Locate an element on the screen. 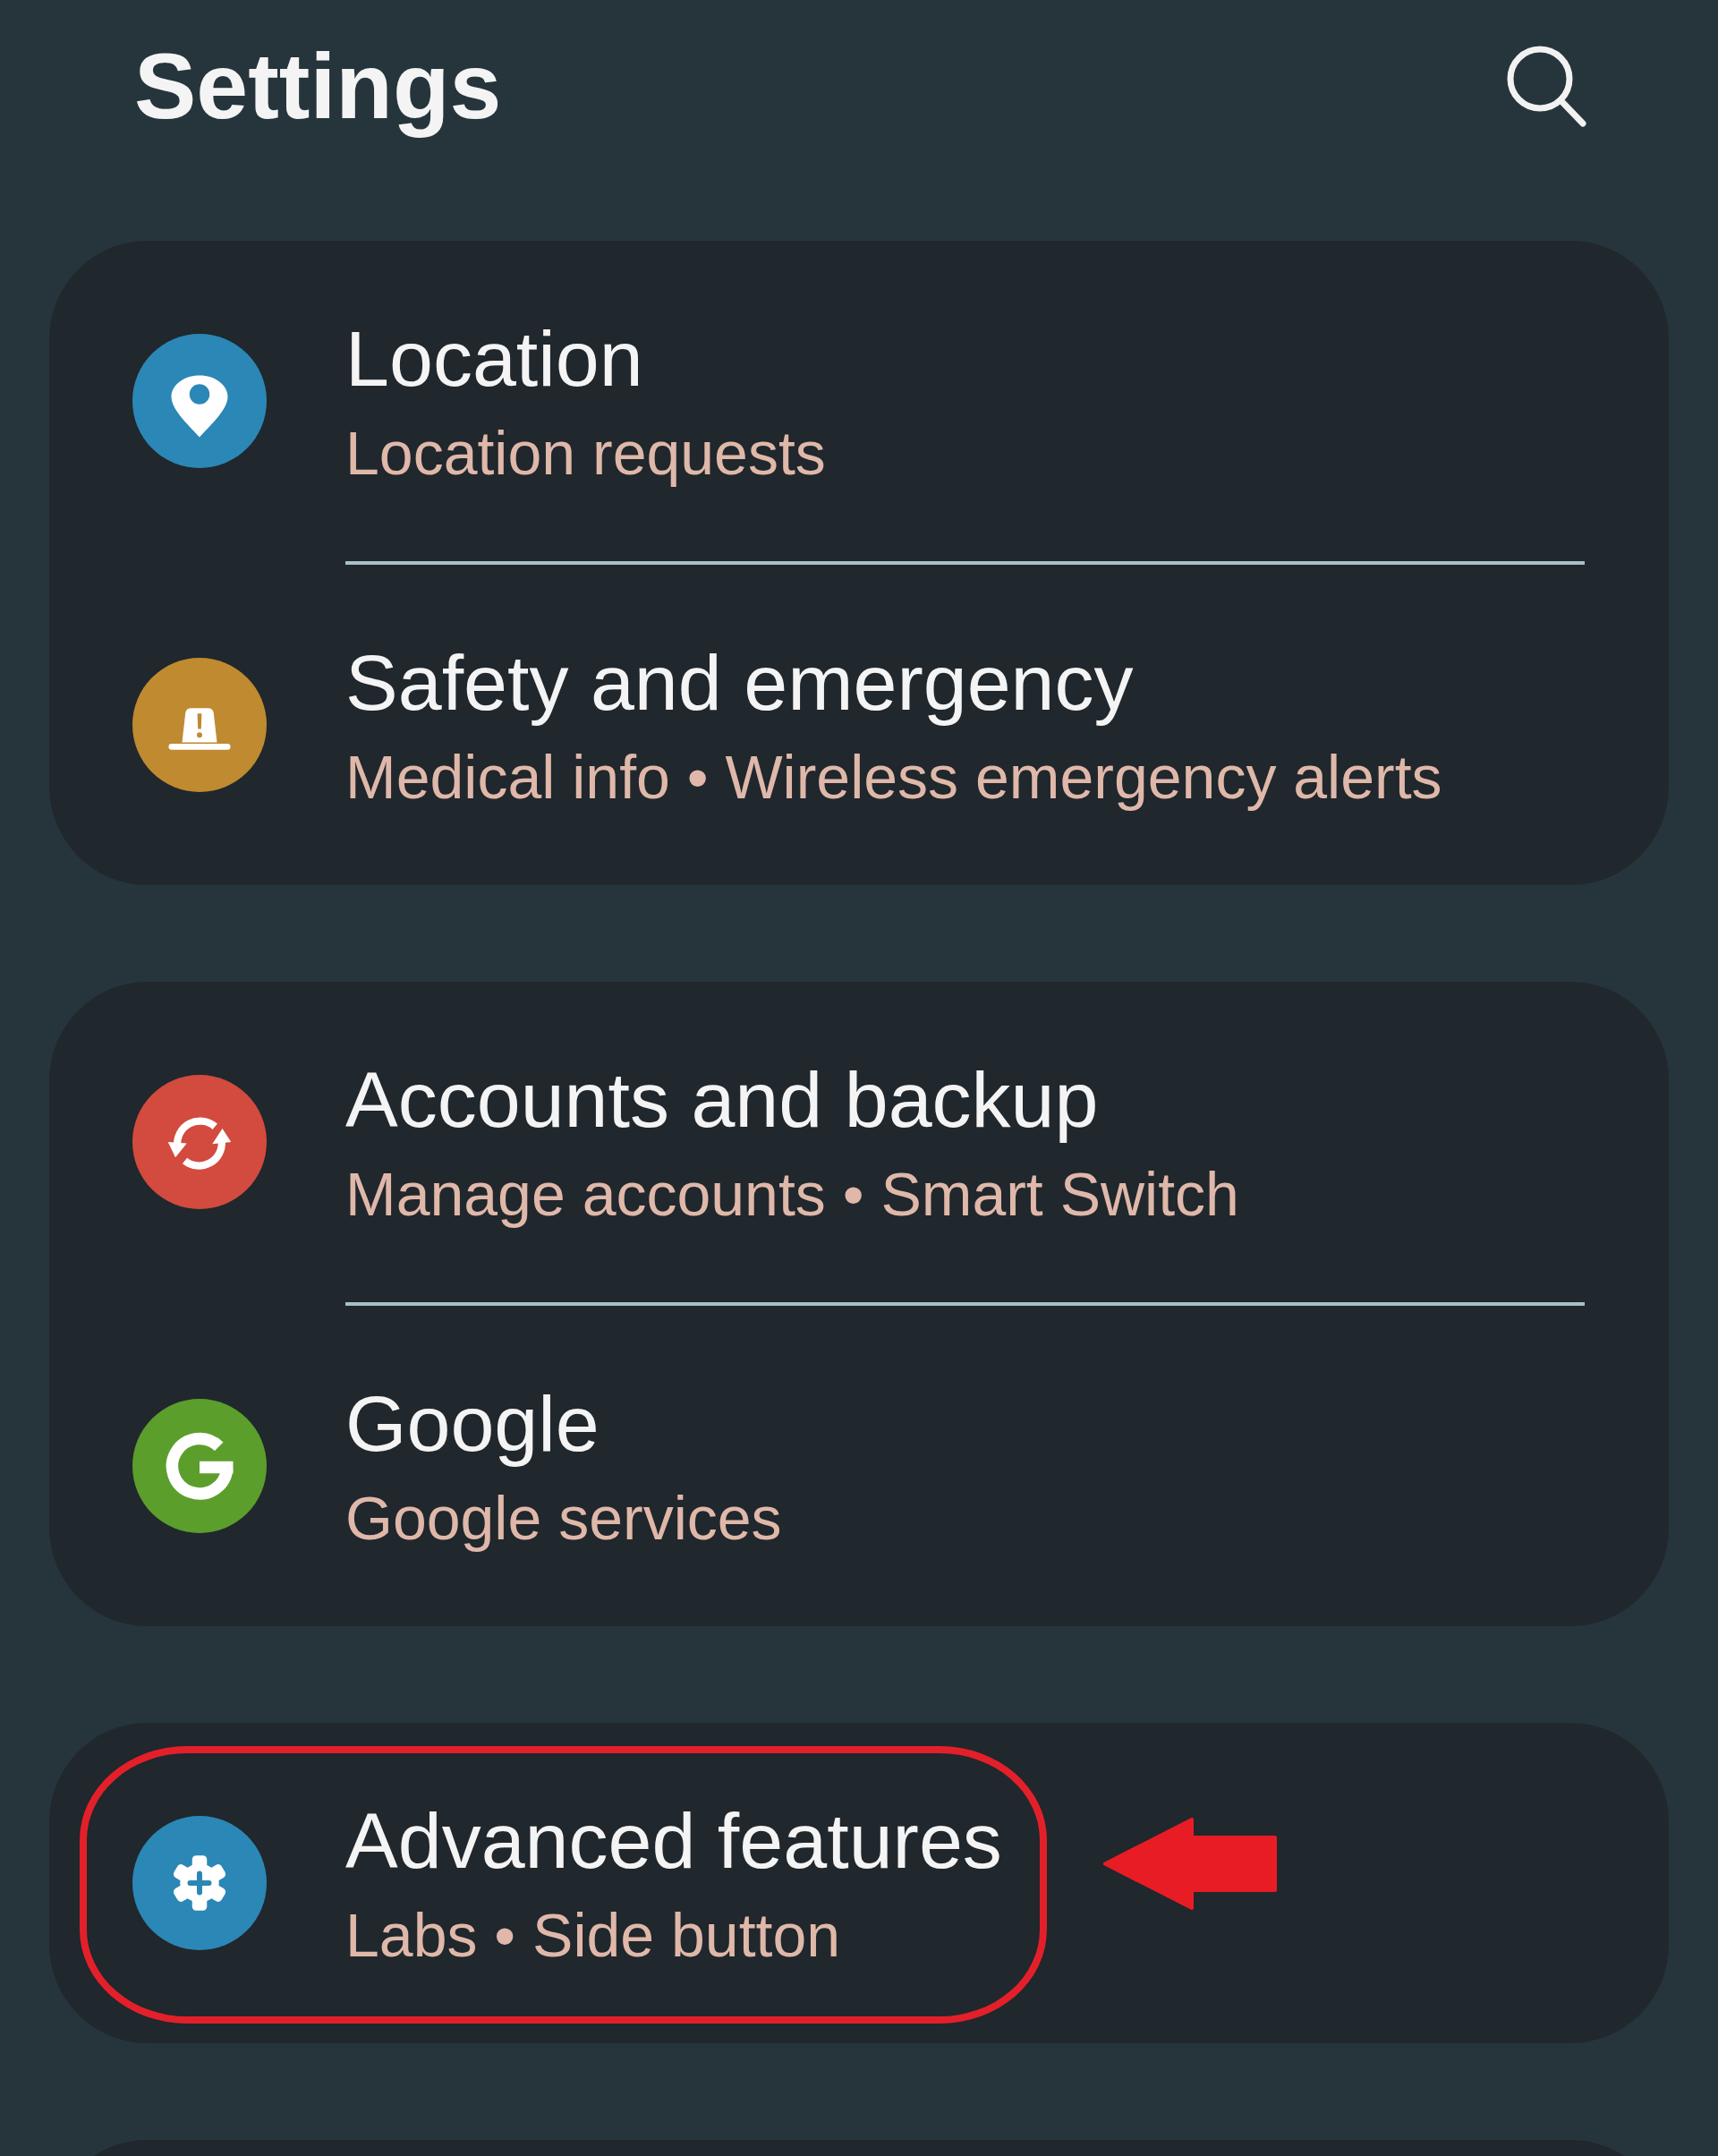 This screenshot has height=2156, width=1718. search-icon is located at coordinates (1546, 86).